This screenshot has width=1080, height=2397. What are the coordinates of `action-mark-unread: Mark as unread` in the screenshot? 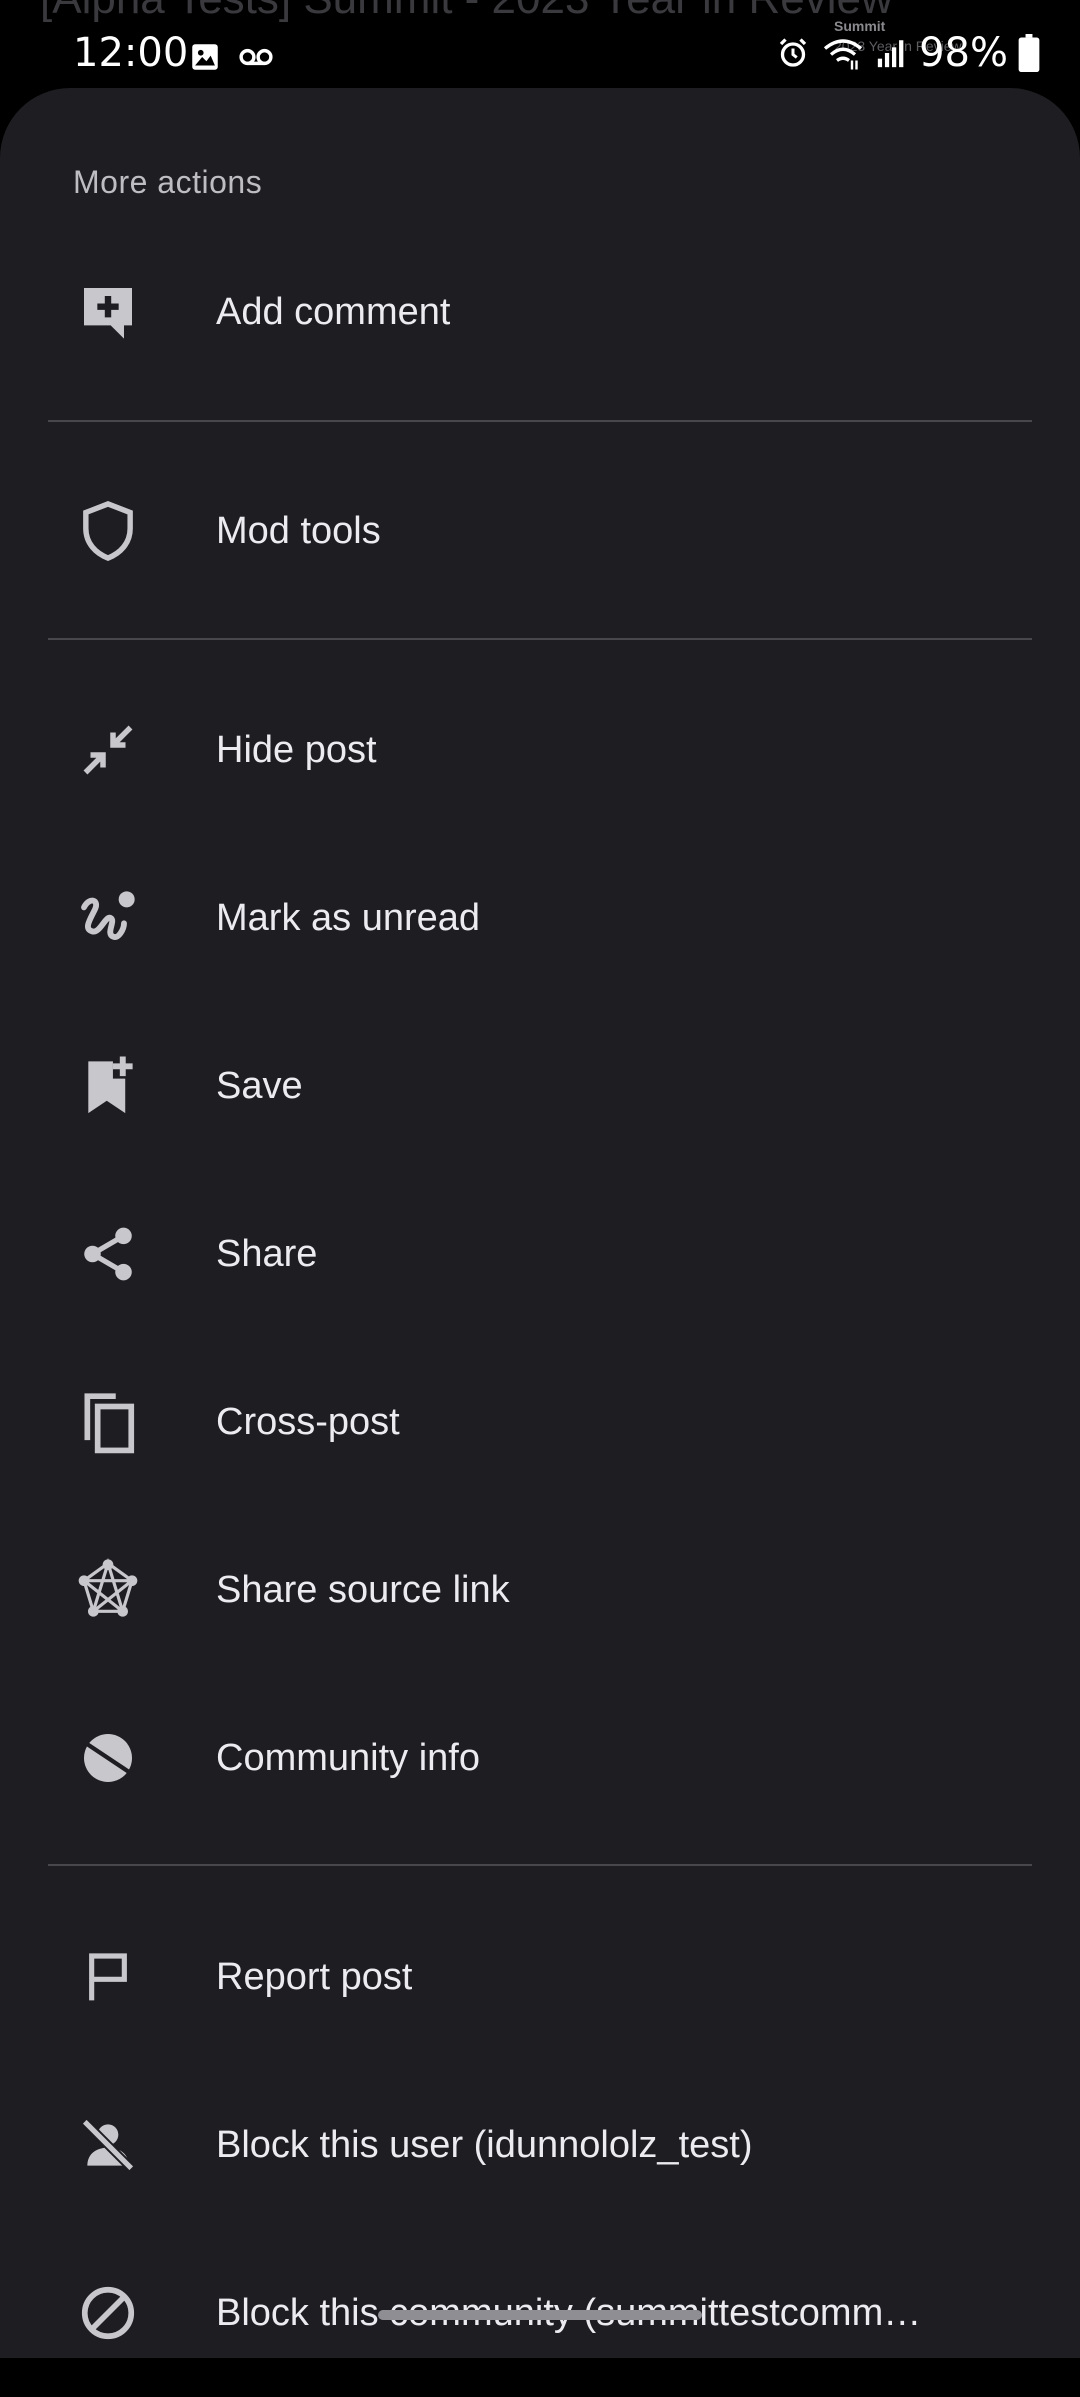 It's located at (540, 918).